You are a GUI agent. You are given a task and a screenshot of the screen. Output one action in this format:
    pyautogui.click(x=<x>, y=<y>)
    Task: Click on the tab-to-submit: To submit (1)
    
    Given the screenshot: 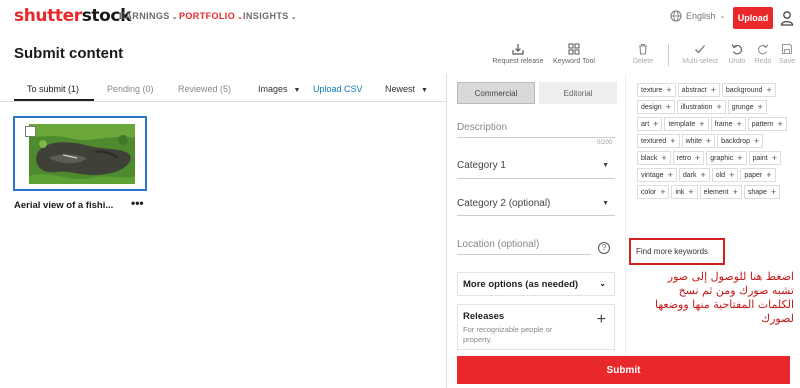 What is the action you would take?
    pyautogui.click(x=53, y=89)
    